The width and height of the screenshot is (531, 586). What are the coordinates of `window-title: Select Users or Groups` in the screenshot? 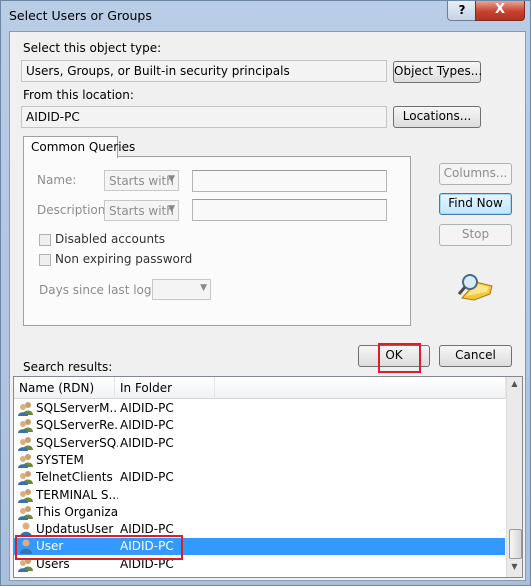 It's located at (80, 15).